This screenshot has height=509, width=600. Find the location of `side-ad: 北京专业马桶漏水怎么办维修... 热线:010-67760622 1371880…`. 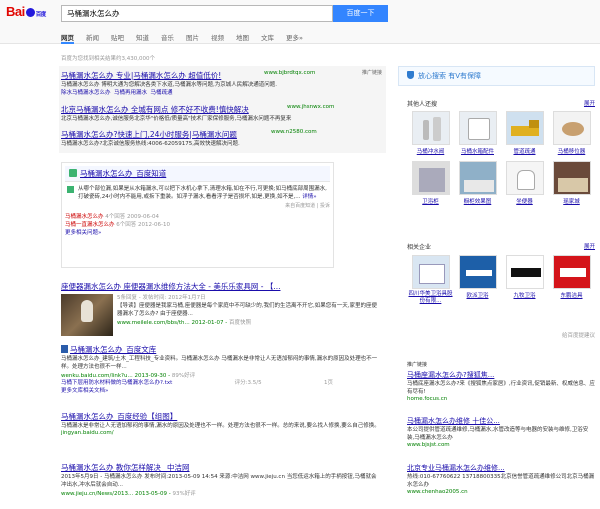

side-ad: 北京专业马桶漏水怎么办维修... 热线:010-67760622 1371880… is located at coordinates (501, 479).